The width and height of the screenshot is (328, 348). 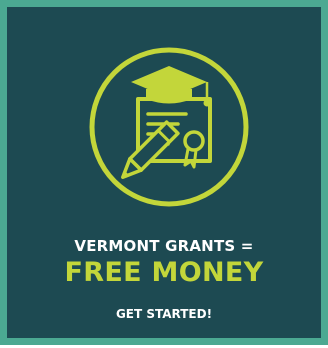 What do you see at coordinates (164, 272) in the screenshot?
I see `highlight-text: FREE MONEY` at bounding box center [164, 272].